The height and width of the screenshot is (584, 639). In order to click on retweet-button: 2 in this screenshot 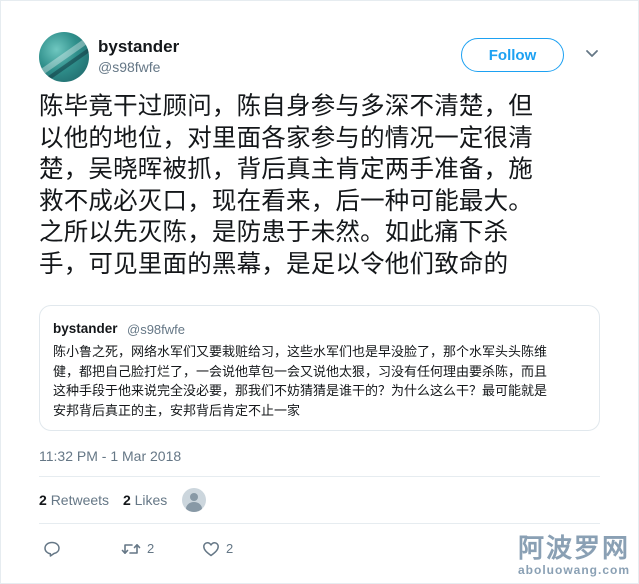, I will do `click(137, 548)`.